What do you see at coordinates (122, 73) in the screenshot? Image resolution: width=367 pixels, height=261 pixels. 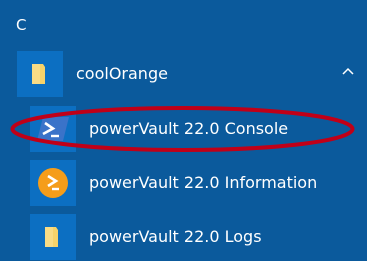 I see `folder-label: coolOrange` at bounding box center [122, 73].